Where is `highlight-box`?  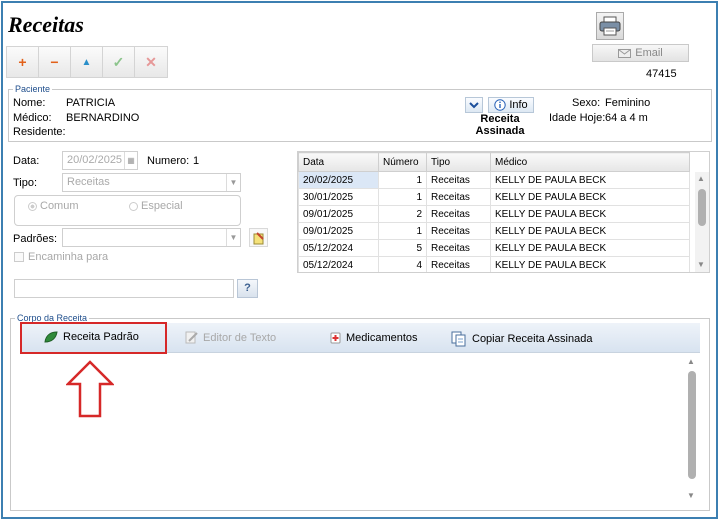
highlight-box is located at coordinates (93, 338).